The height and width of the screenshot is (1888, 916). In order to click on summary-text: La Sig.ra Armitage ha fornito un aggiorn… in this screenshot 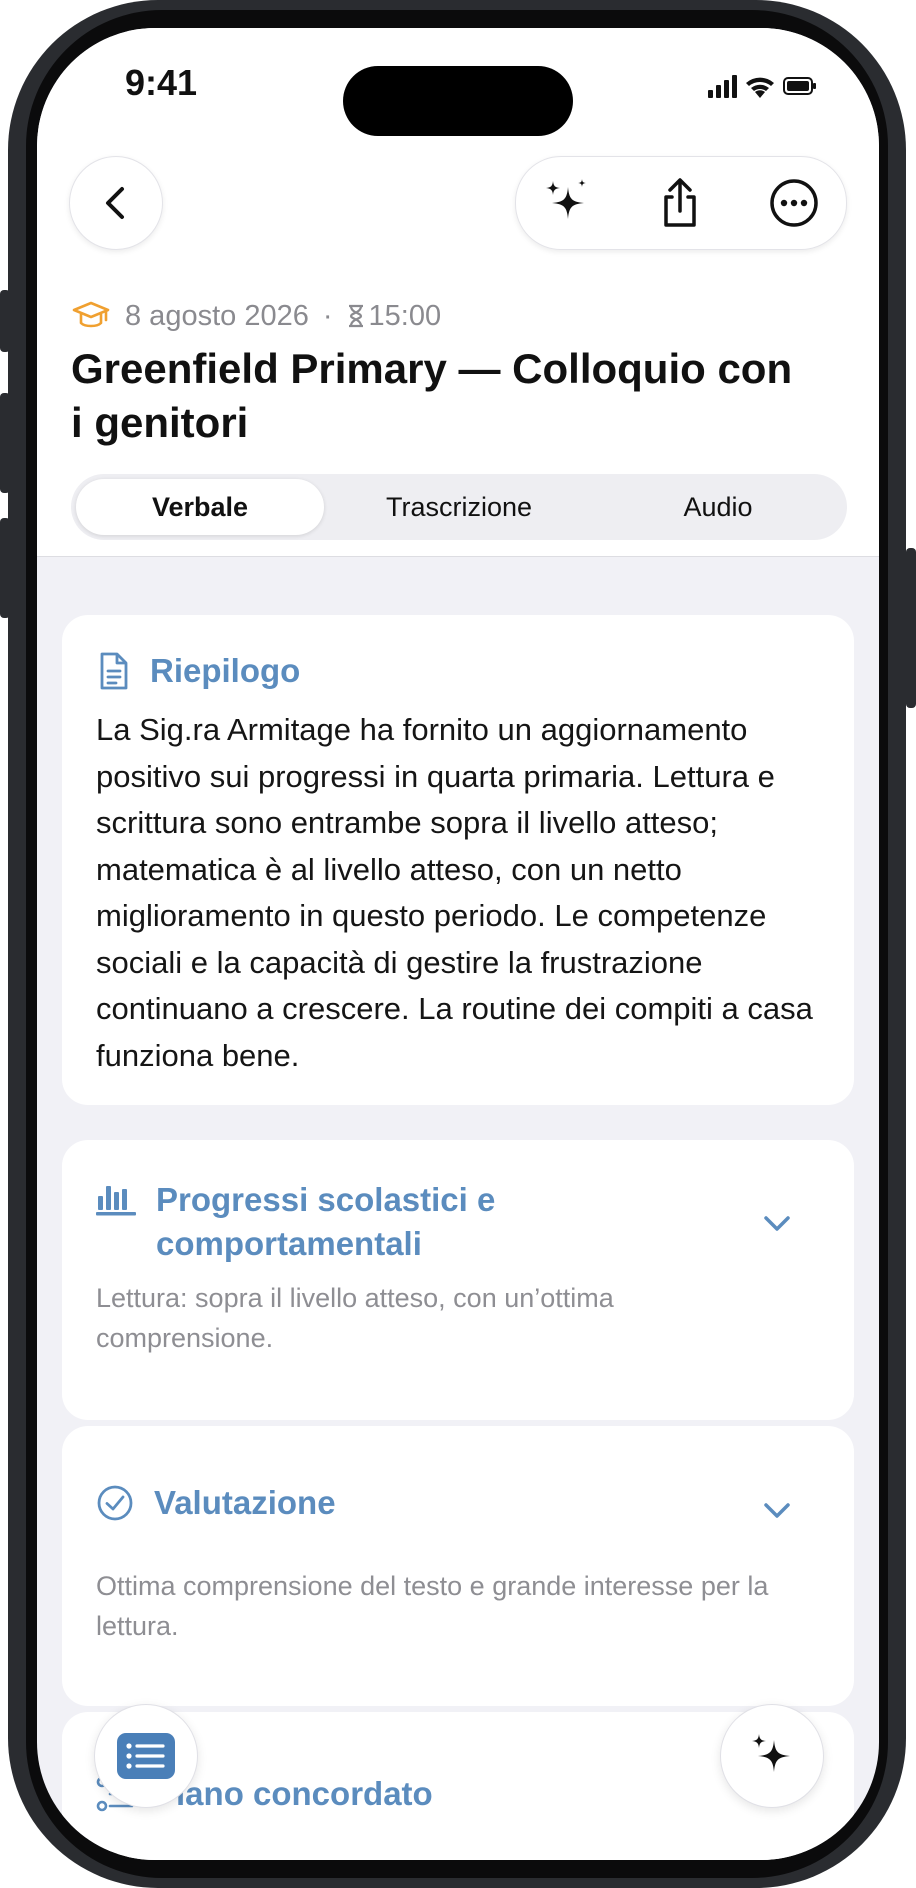, I will do `click(454, 892)`.